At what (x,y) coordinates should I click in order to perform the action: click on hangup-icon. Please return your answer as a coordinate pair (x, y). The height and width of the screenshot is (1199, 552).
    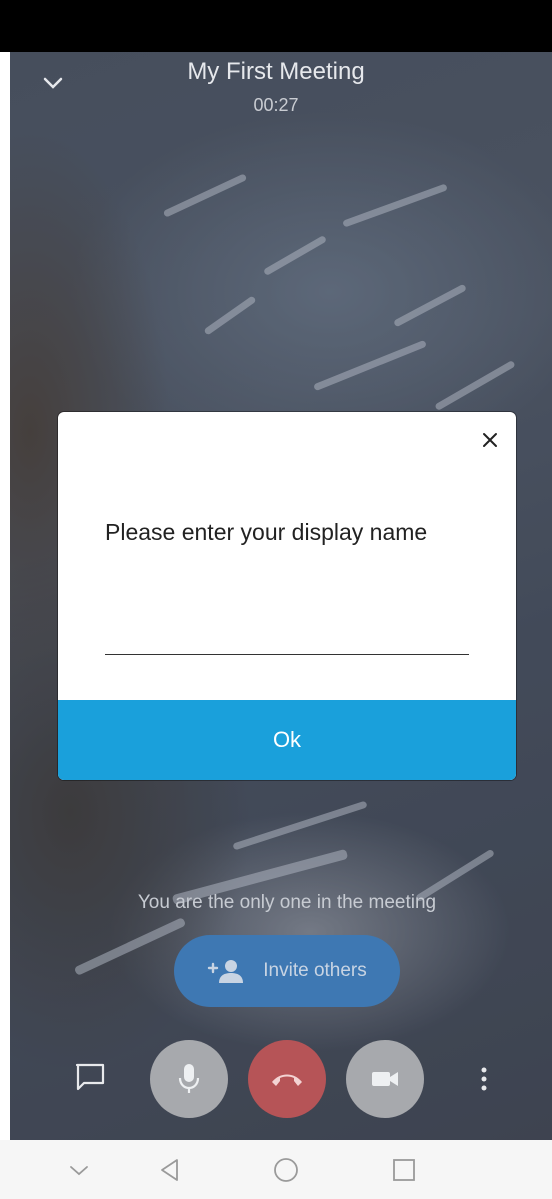
    Looking at the image, I should click on (287, 1080).